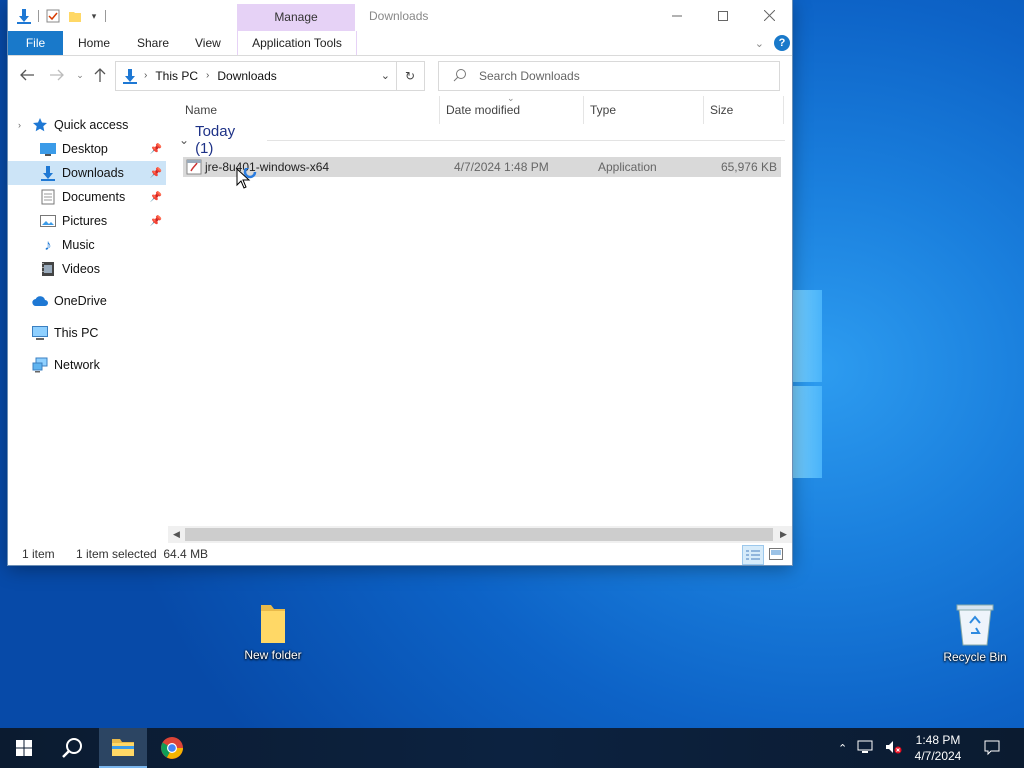 This screenshot has height=768, width=1024. What do you see at coordinates (77, 365) in the screenshot?
I see `sidebar-label: Network` at bounding box center [77, 365].